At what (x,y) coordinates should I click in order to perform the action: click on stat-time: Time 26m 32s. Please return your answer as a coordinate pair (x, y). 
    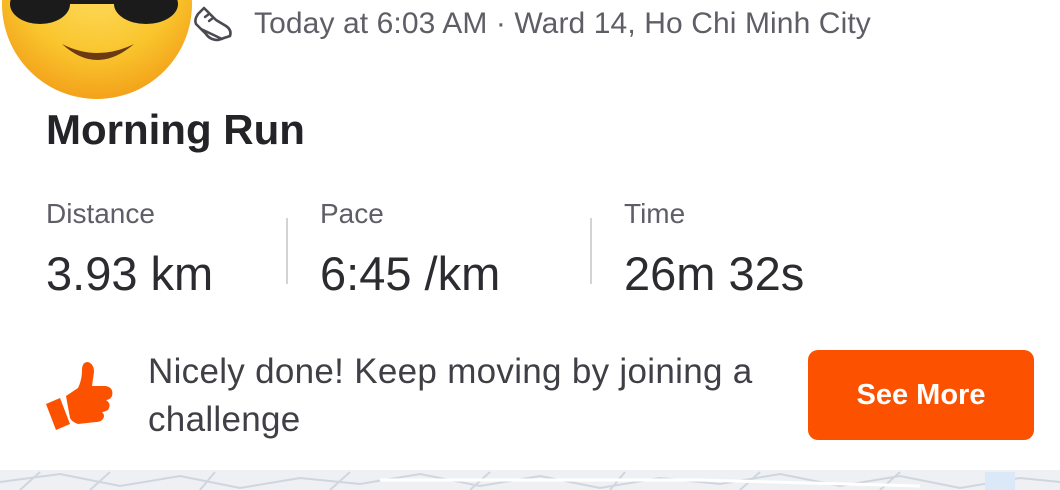
    Looking at the image, I should click on (714, 249).